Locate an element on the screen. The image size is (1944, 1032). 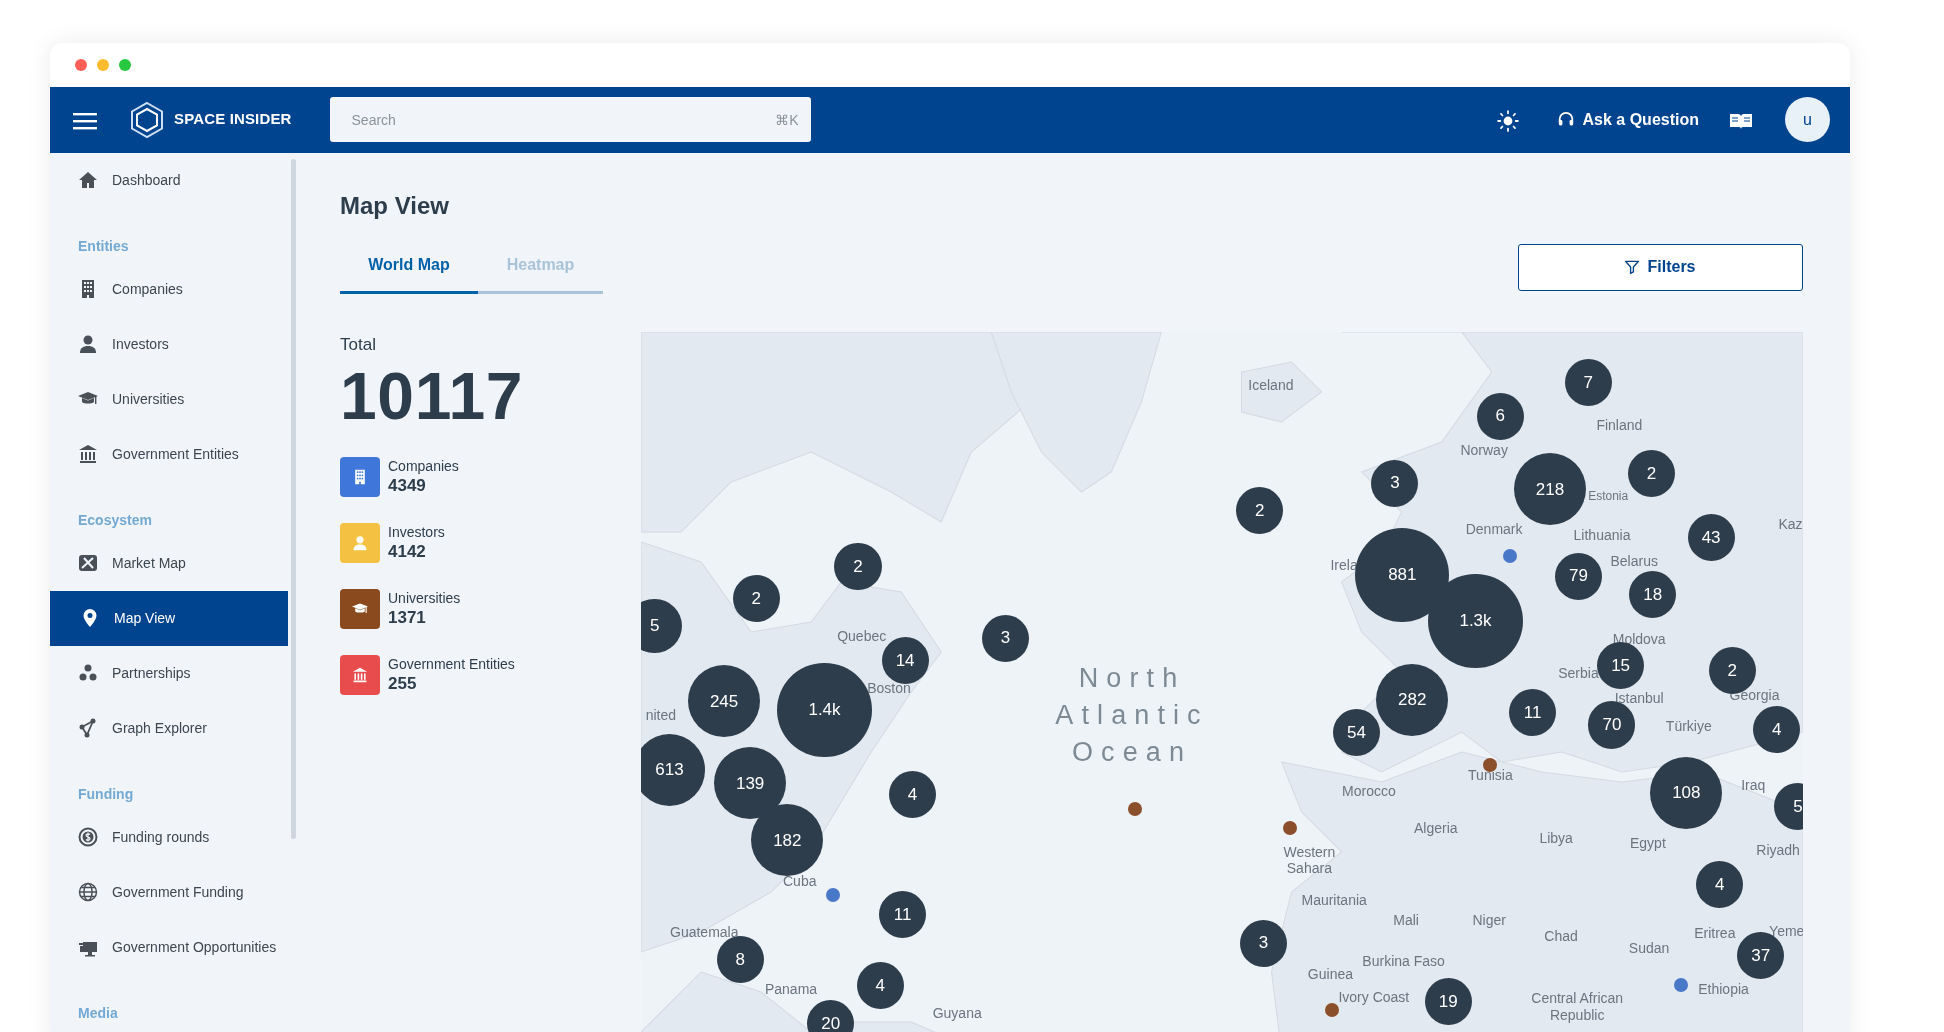
ask-question-button: Ask a Question is located at coordinates (1627, 119).